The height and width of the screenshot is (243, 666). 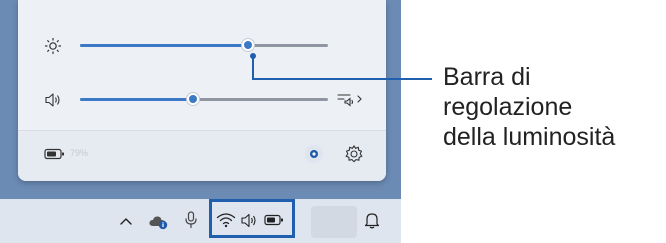 I want to click on volume-slider, so click(x=204, y=99).